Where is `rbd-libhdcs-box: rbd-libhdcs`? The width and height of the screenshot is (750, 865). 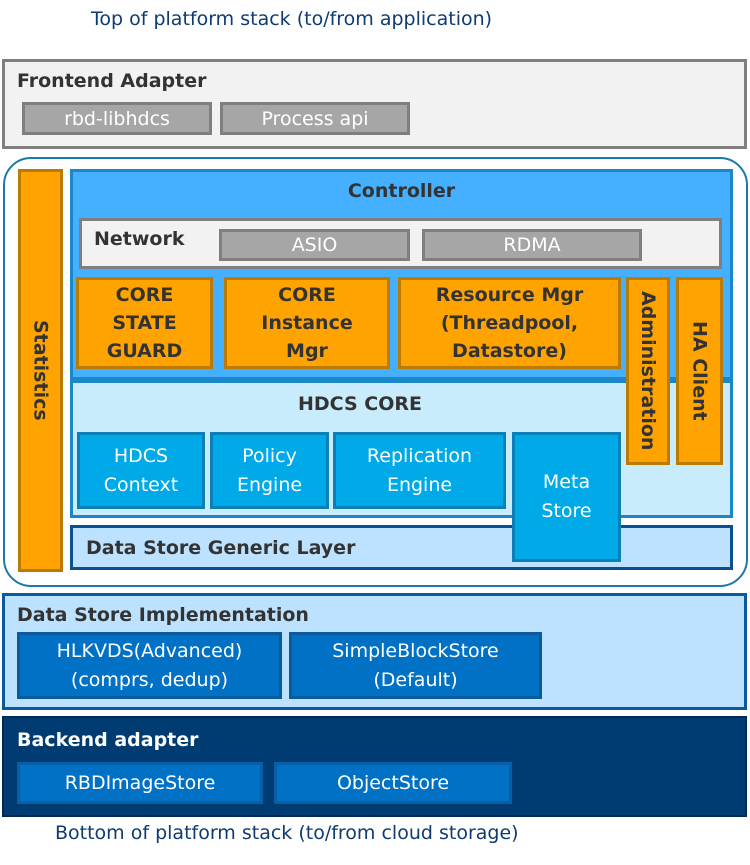 rbd-libhdcs-box: rbd-libhdcs is located at coordinates (117, 118).